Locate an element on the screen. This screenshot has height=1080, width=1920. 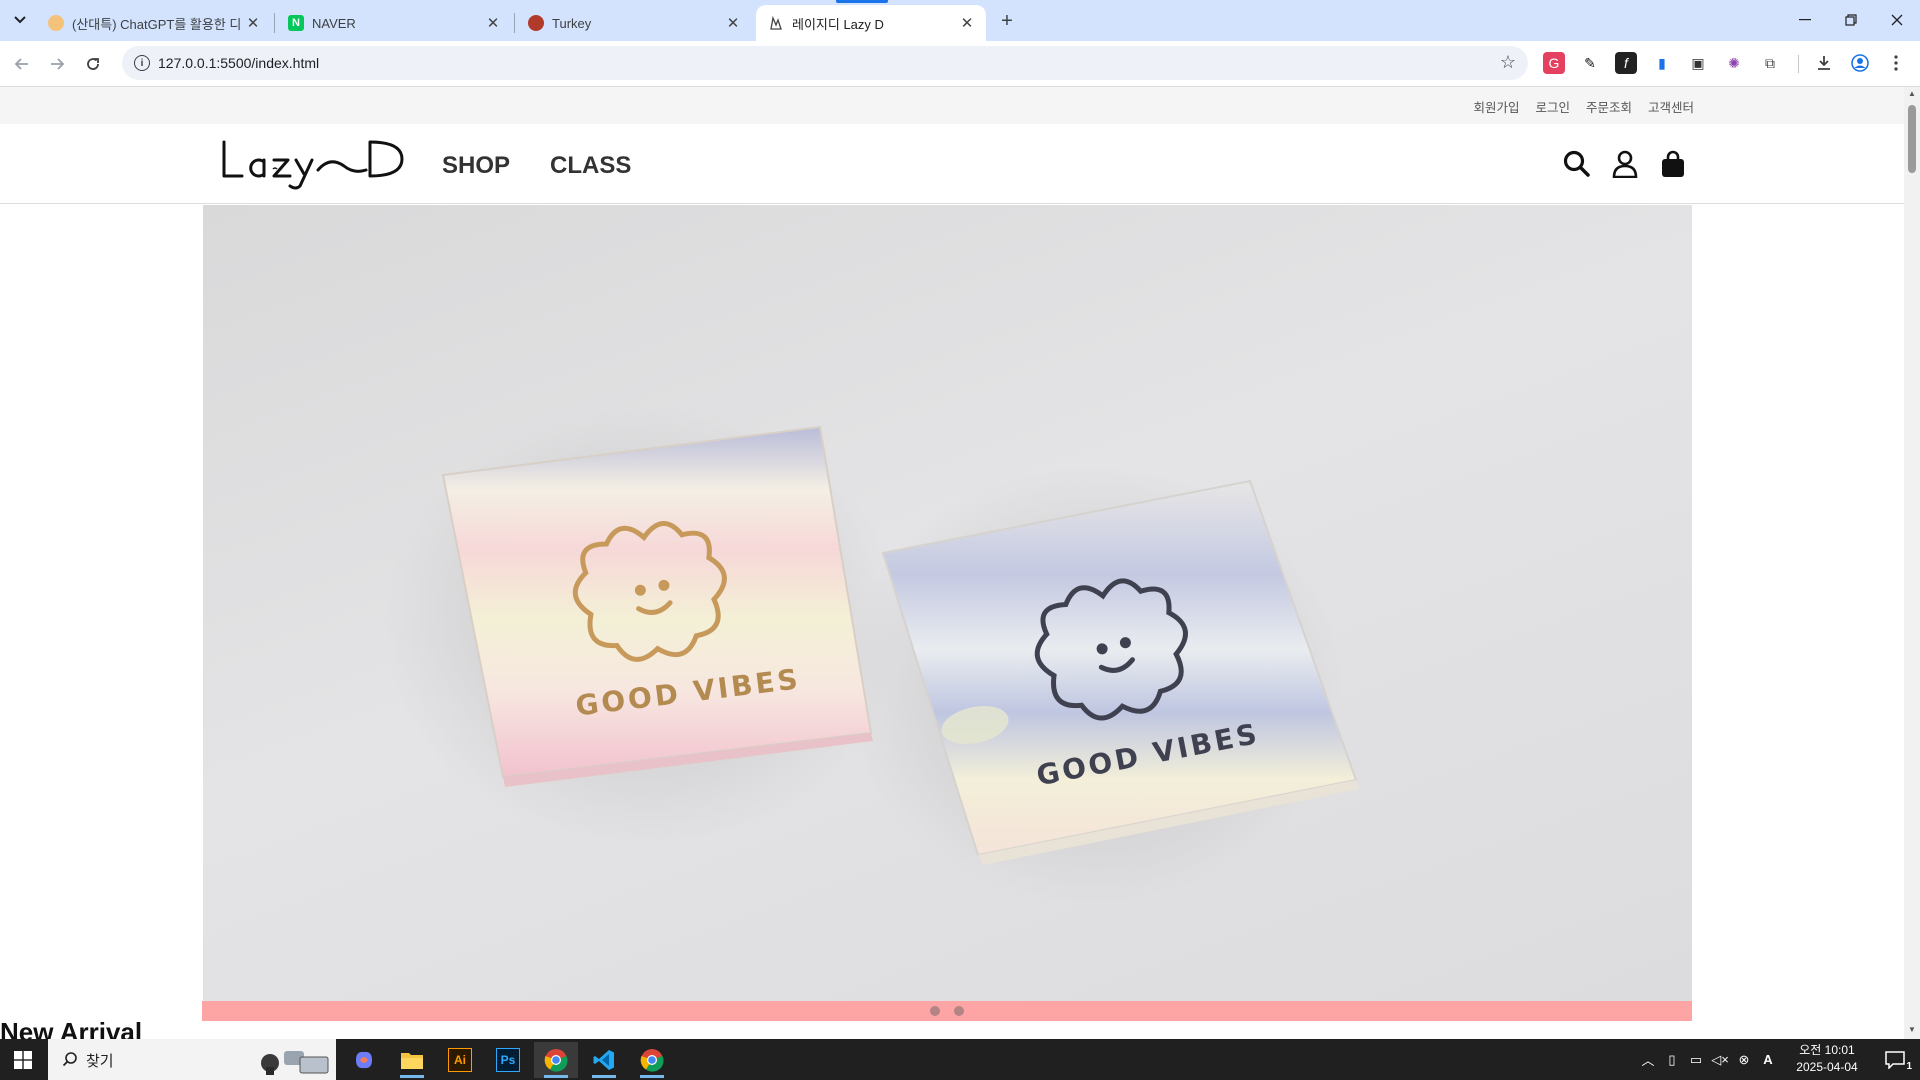
more-vertical-icon is located at coordinates (1896, 63).